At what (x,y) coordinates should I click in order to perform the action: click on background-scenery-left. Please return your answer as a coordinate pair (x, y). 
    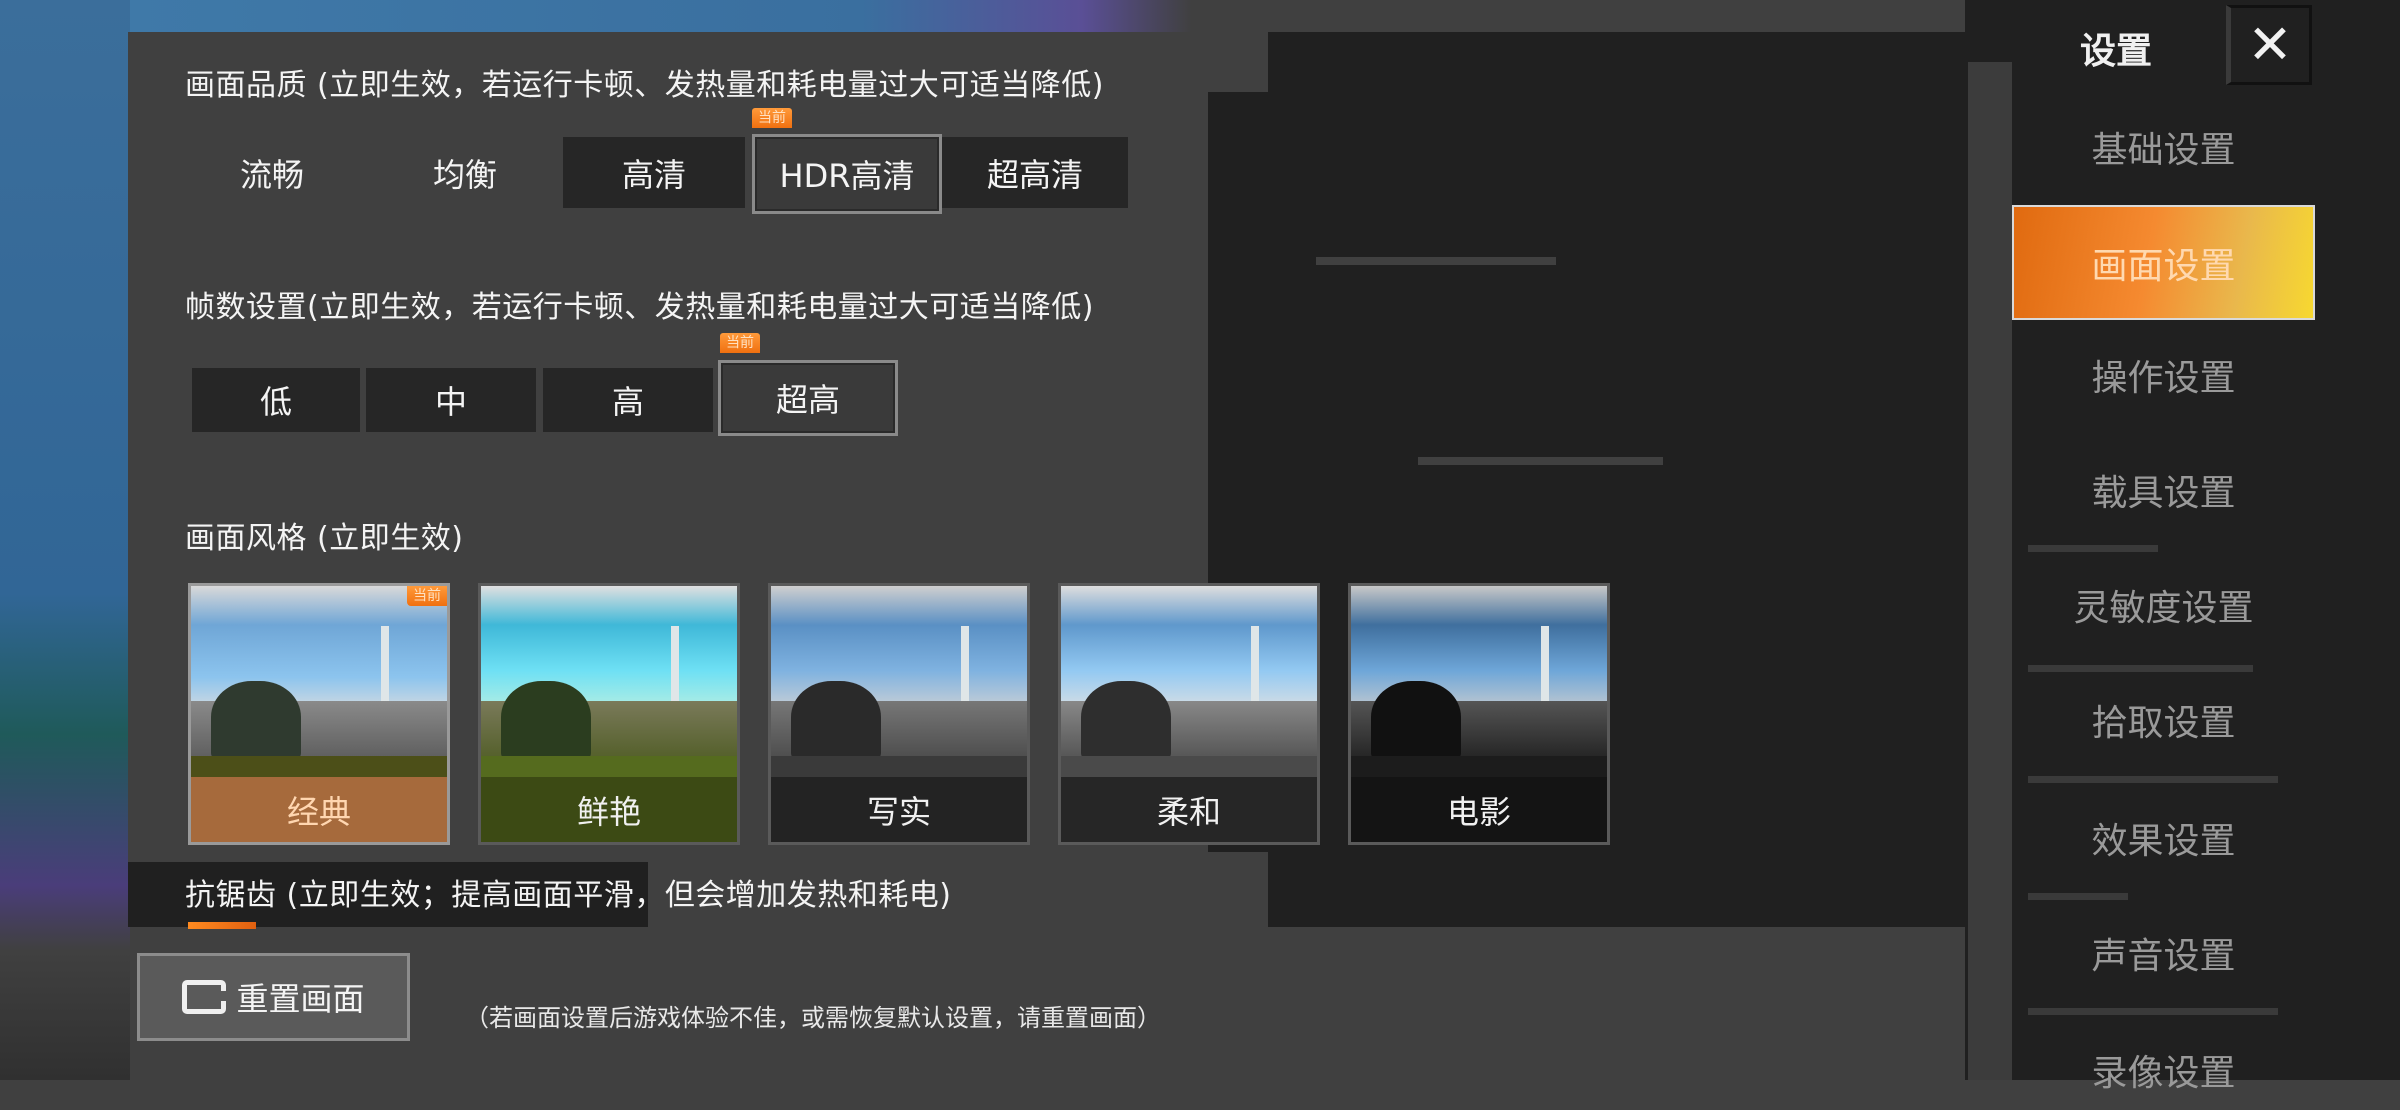
    Looking at the image, I should click on (65, 540).